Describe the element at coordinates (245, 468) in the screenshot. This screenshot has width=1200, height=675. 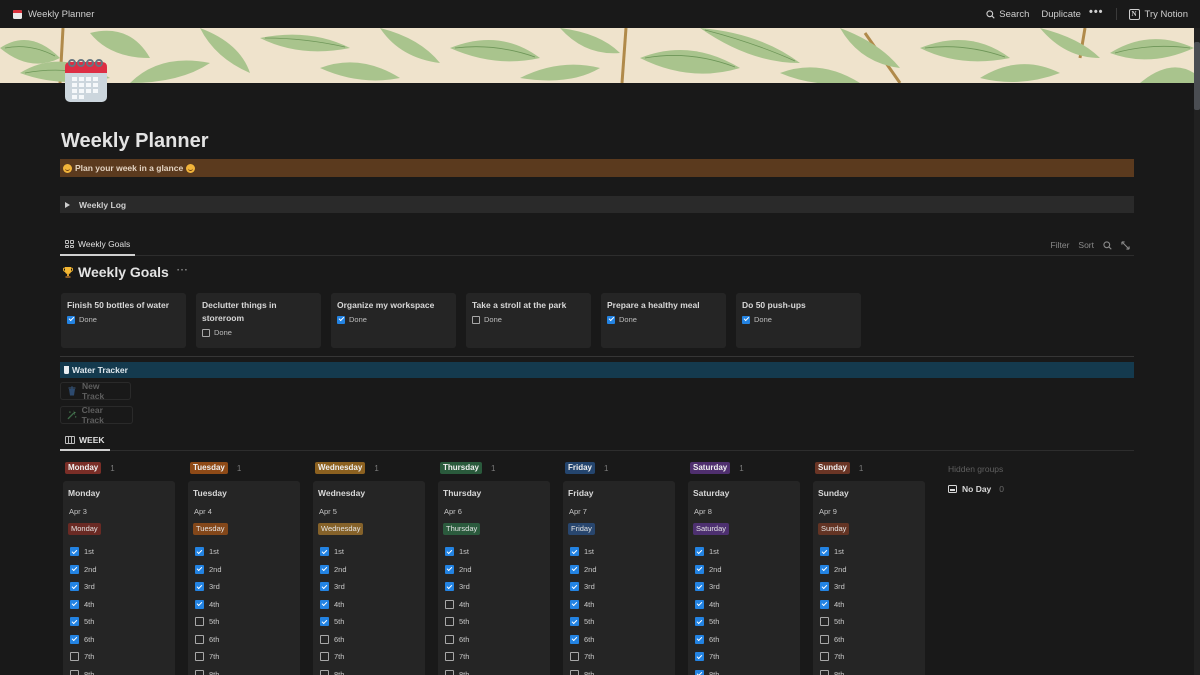
I see `column-header: Tuesday 1` at that location.